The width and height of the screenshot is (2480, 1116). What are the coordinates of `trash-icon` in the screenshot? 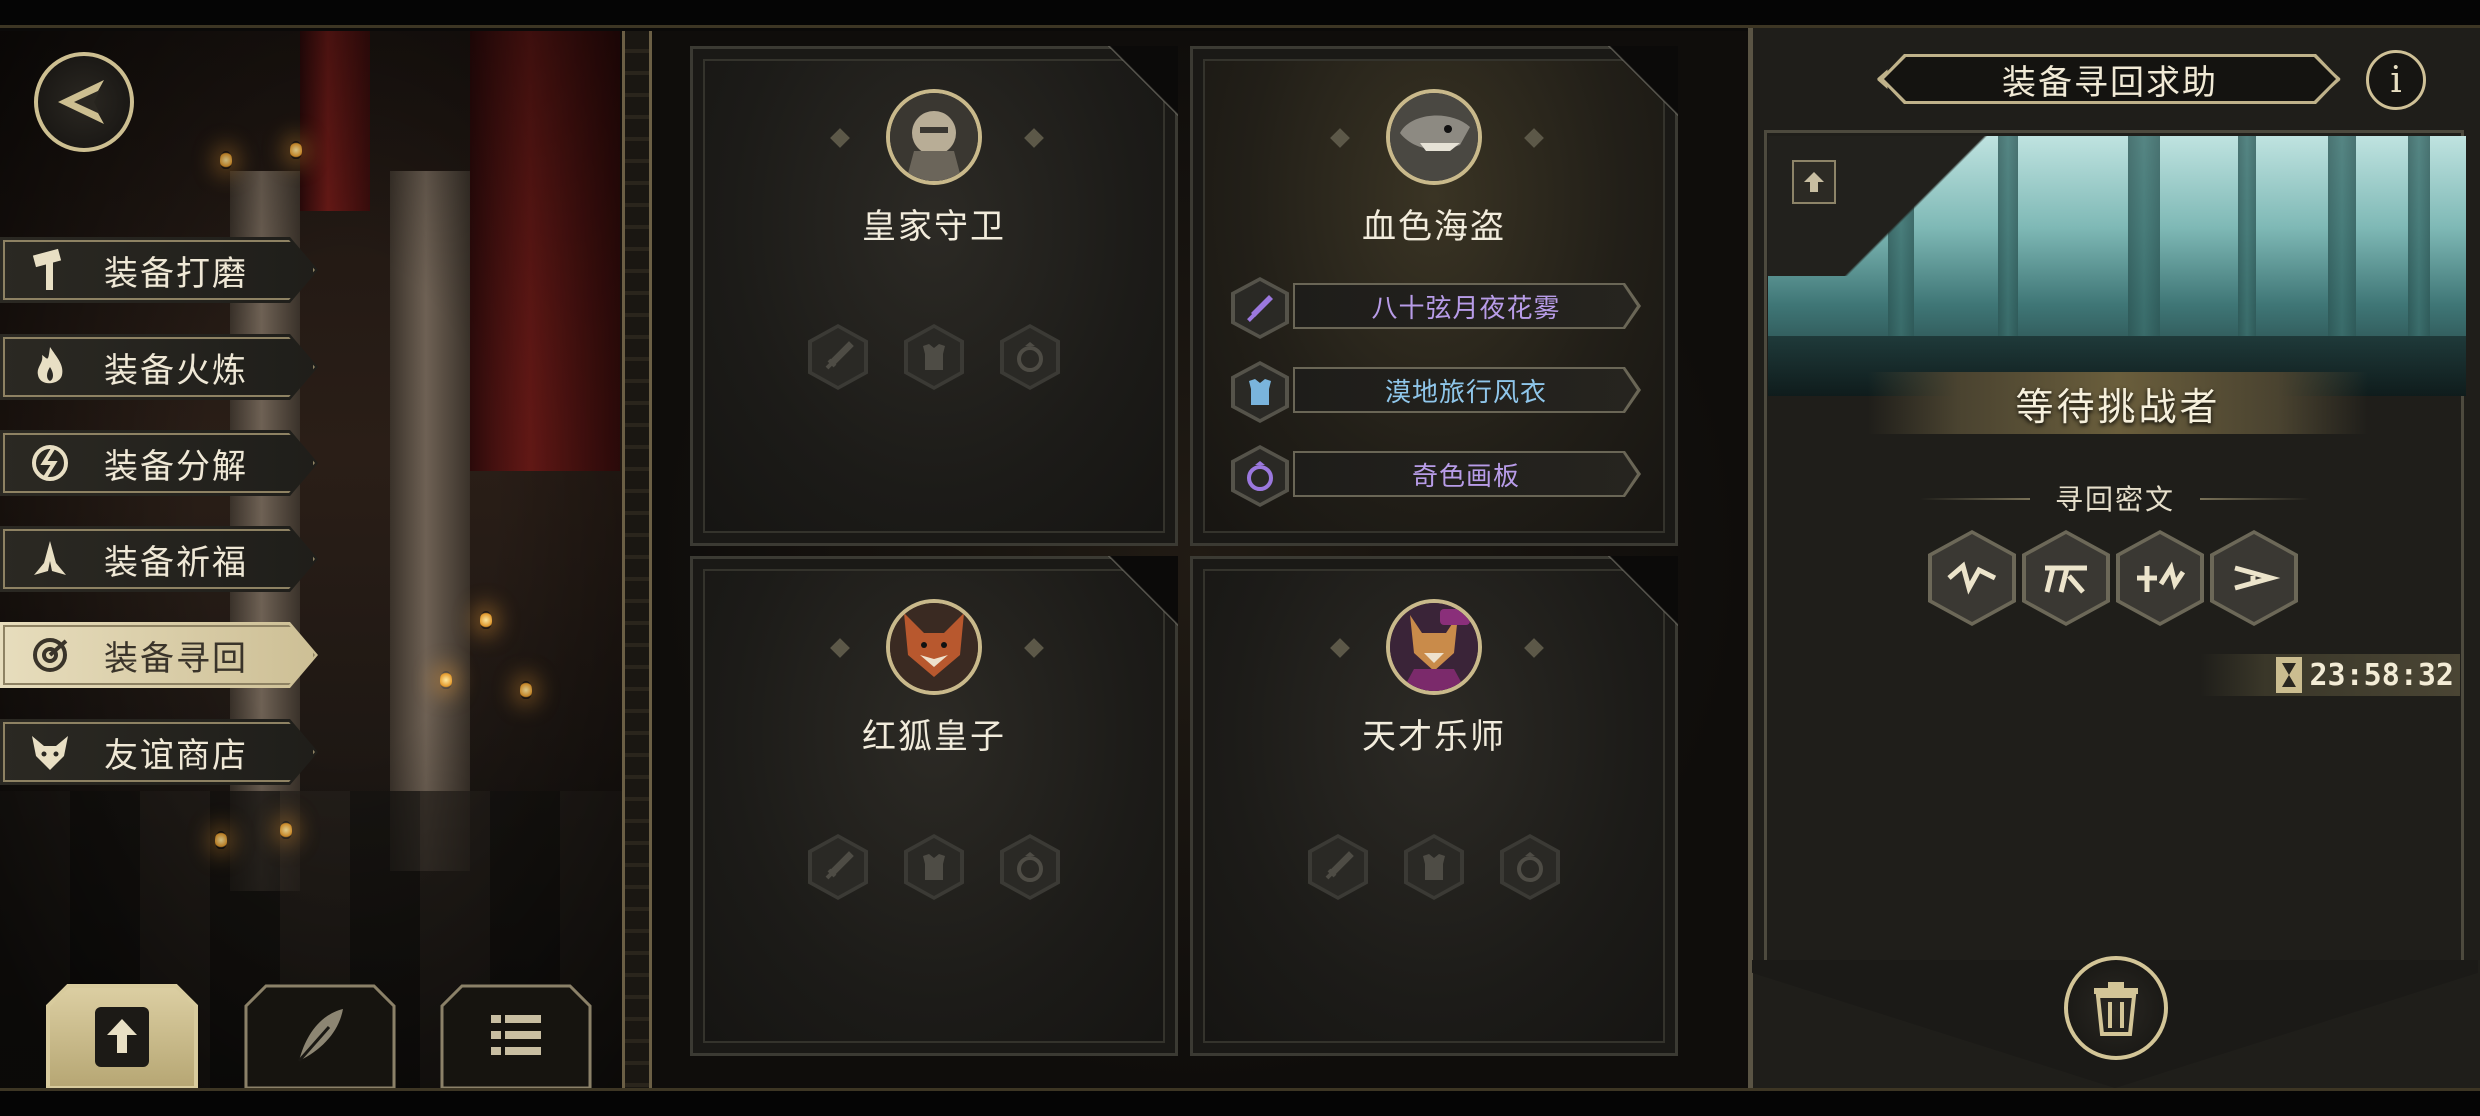 It's located at (2116, 1009).